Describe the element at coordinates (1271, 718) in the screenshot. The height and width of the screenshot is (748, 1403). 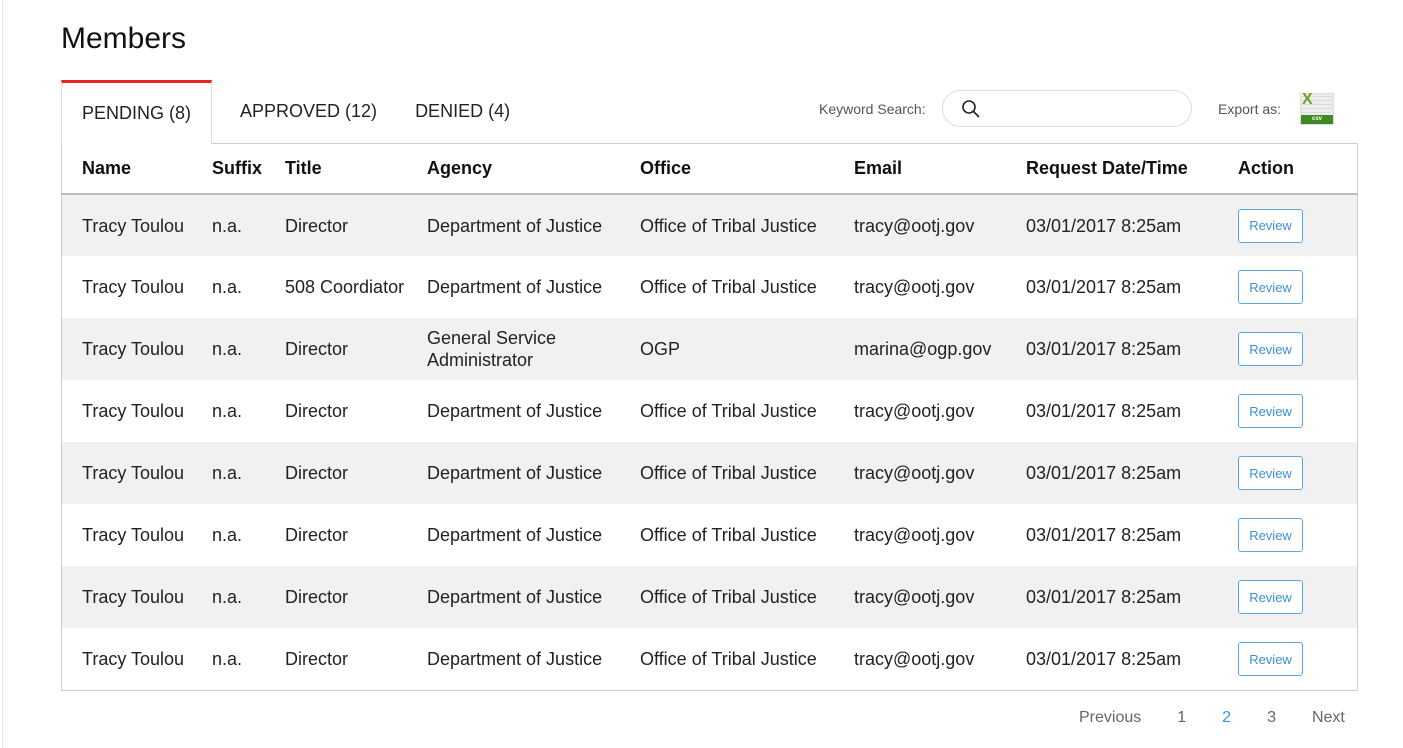
I see `page-3: 3` at that location.